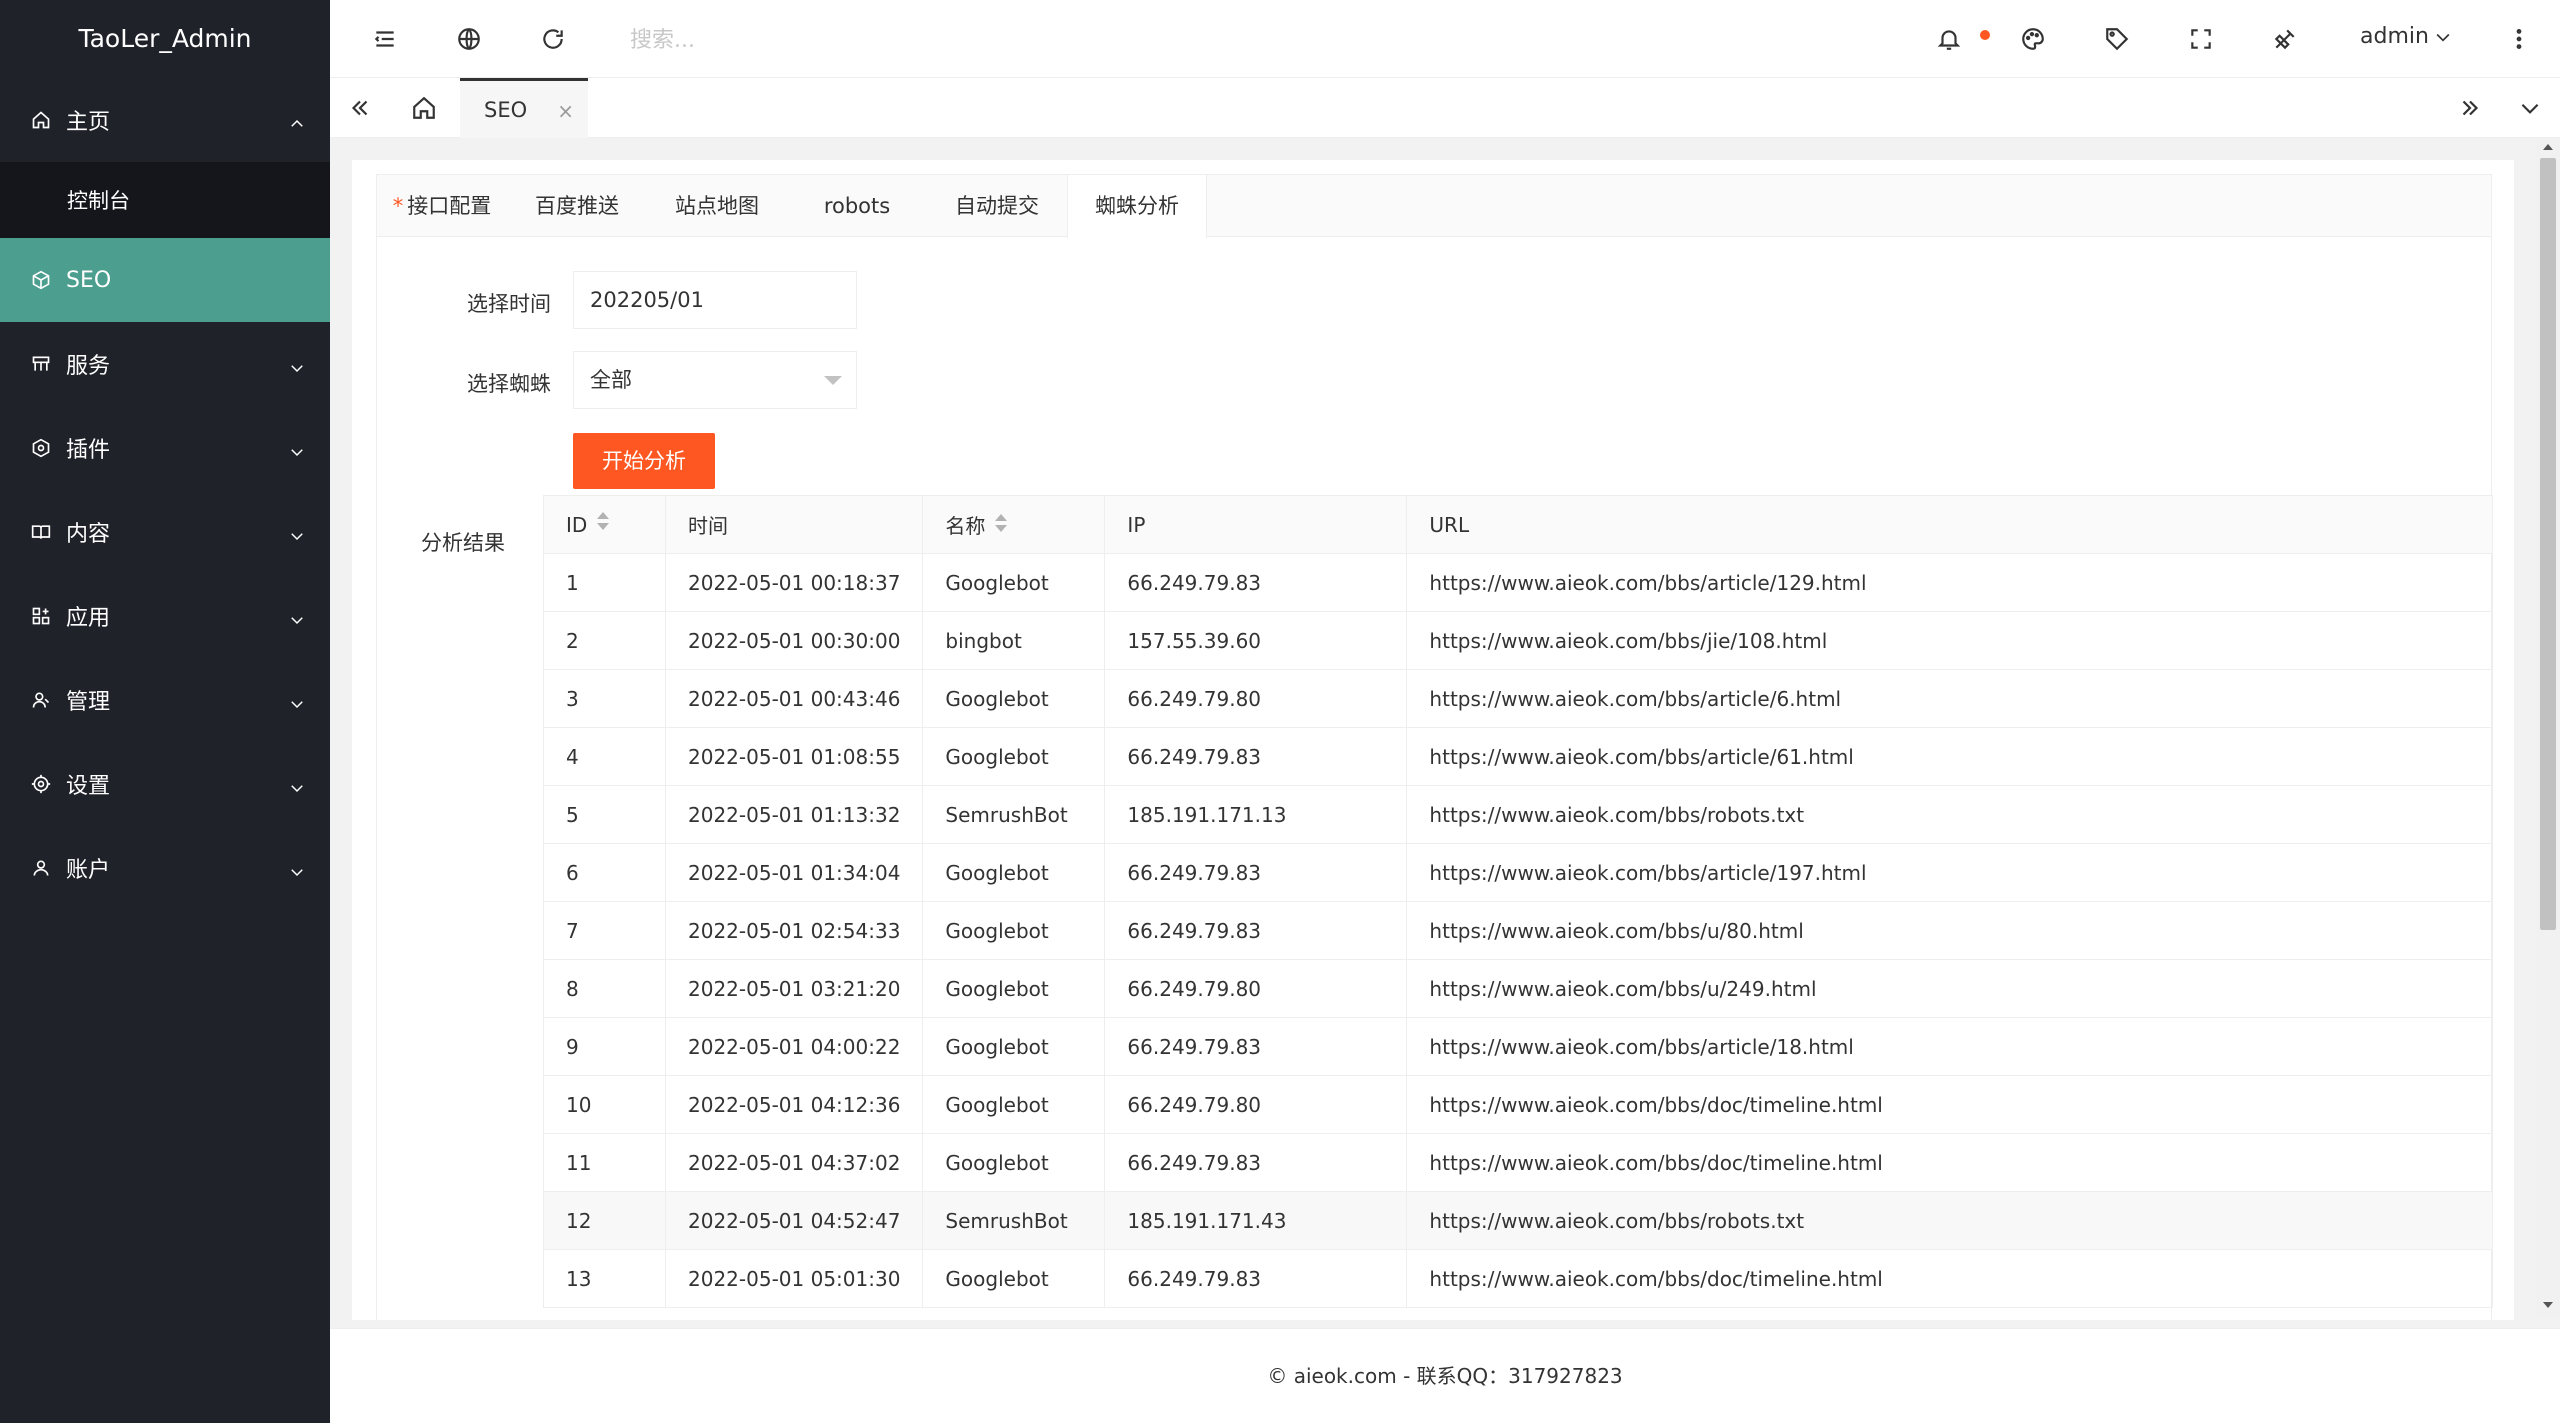 The image size is (2560, 1423). Describe the element at coordinates (644, 461) in the screenshot. I see `start-analysis-button: 开始分析` at that location.